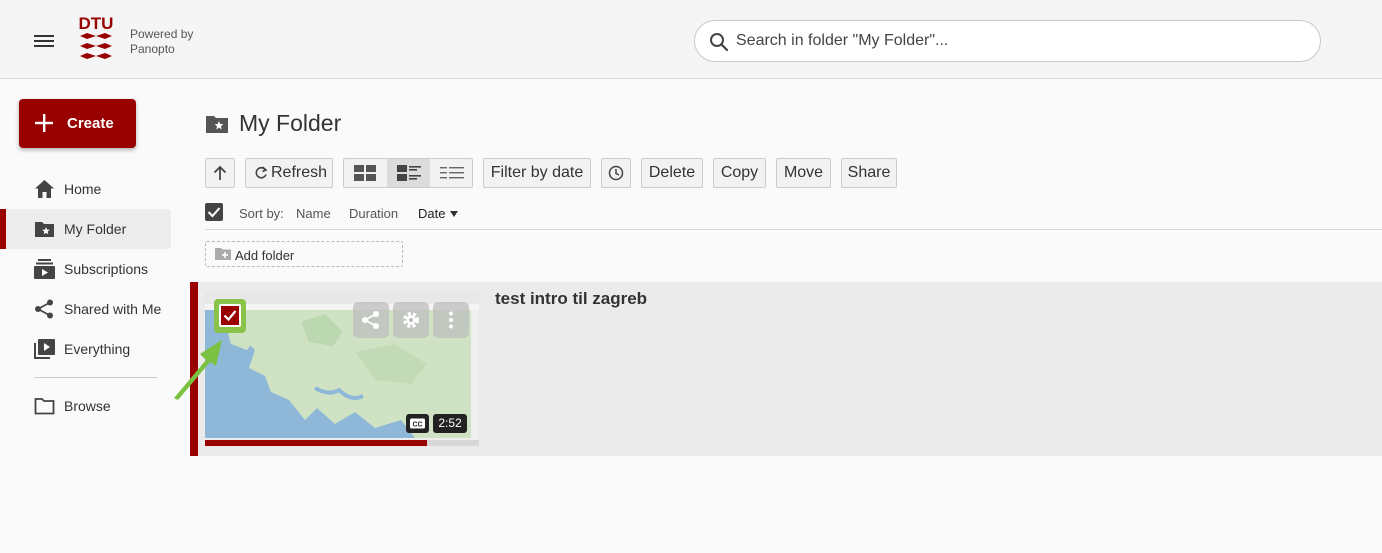  Describe the element at coordinates (313, 213) in the screenshot. I see `sort-name: Name` at that location.